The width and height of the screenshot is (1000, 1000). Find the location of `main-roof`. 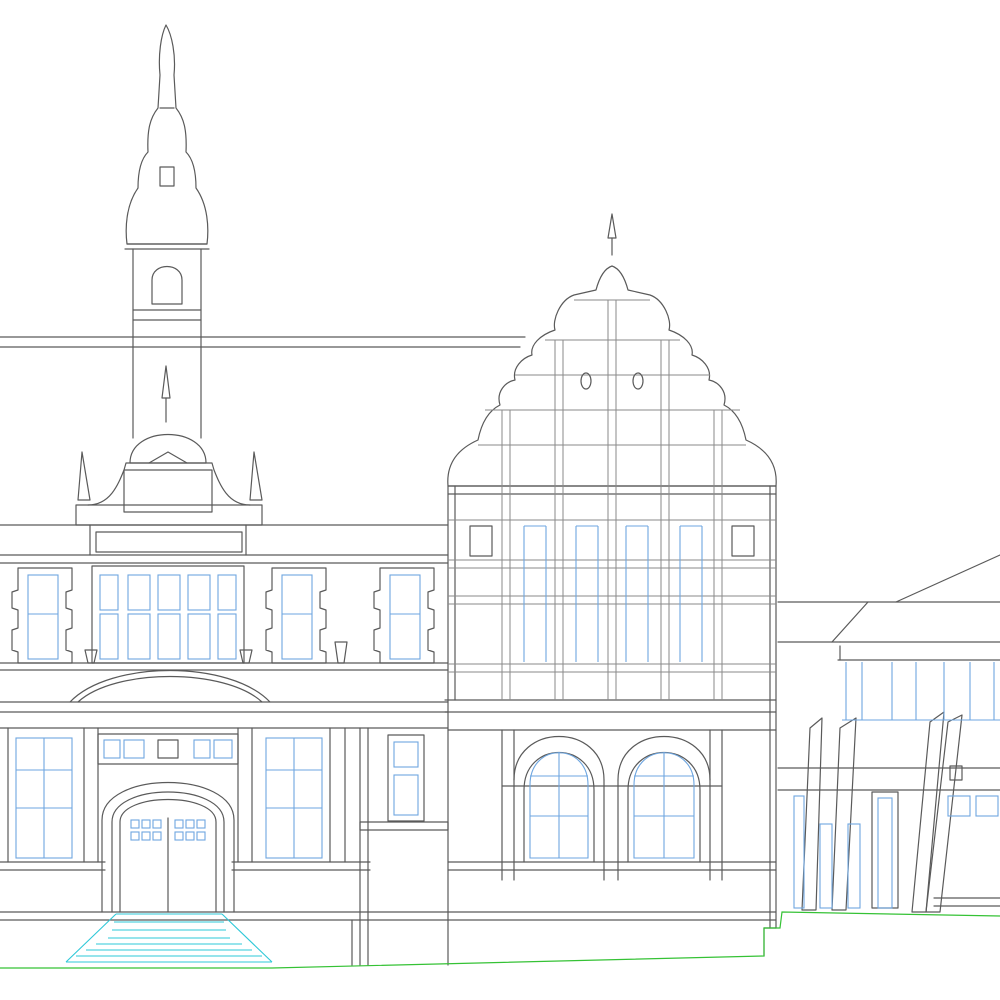

main-roof is located at coordinates (263, 342).